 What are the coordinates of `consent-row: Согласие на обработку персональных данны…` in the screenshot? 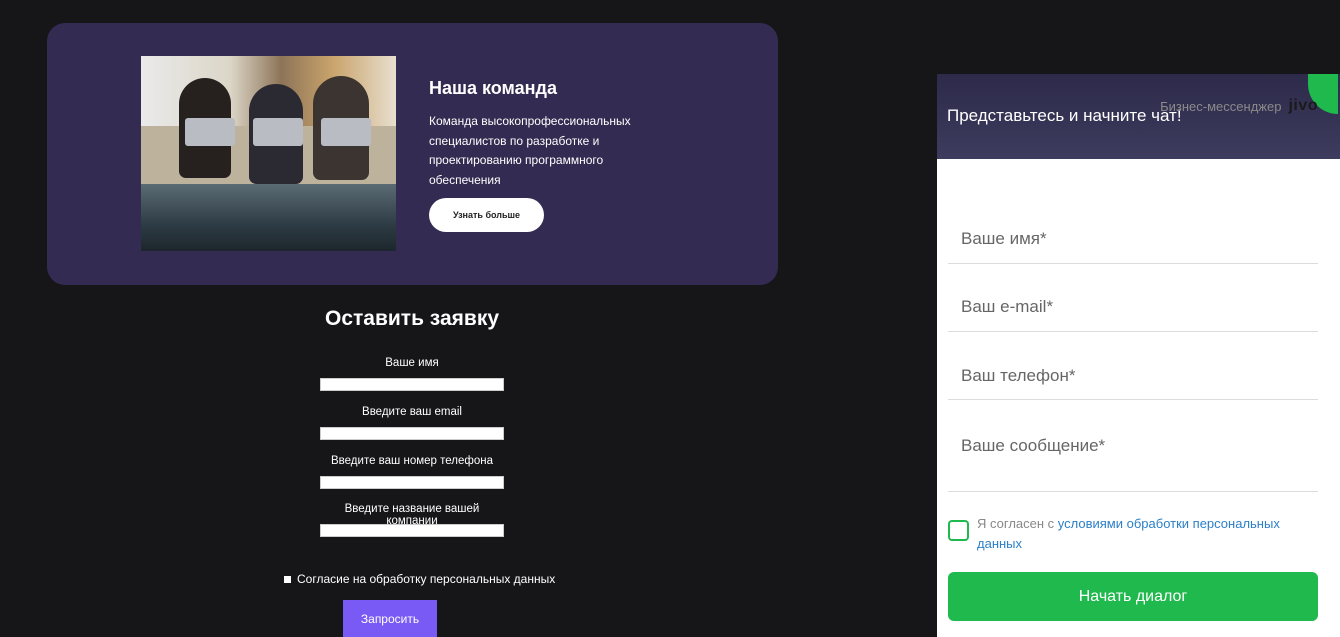 It's located at (419, 579).